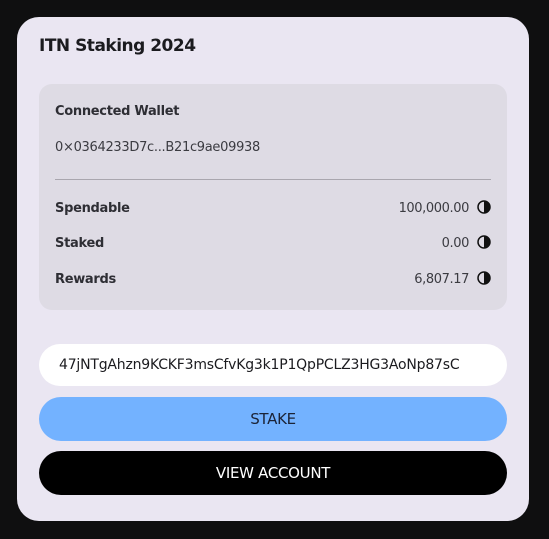 Image resolution: width=549 pixels, height=539 pixels. What do you see at coordinates (273, 179) in the screenshot?
I see `divider` at bounding box center [273, 179].